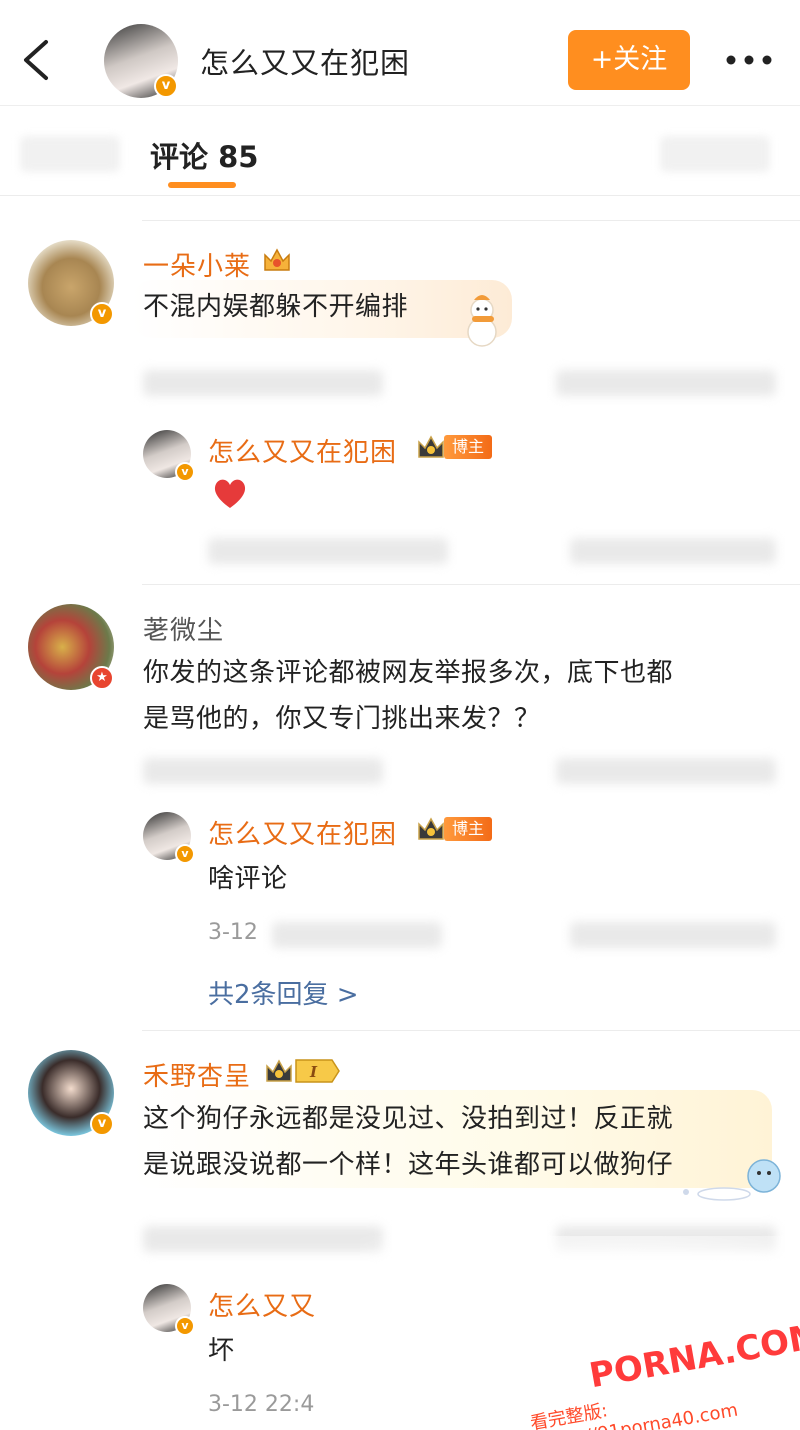  What do you see at coordinates (248, 879) in the screenshot?
I see `reply-text: 啥评论` at bounding box center [248, 879].